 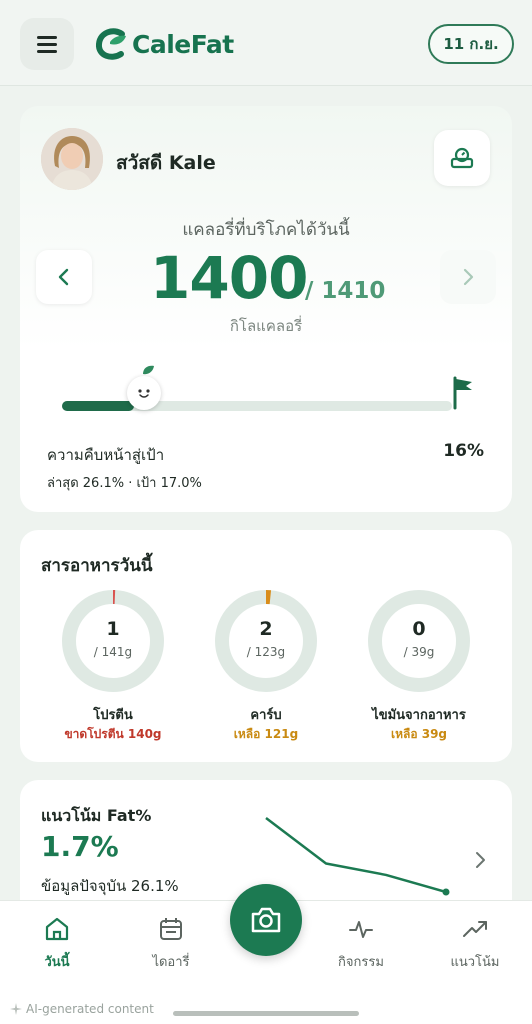 I want to click on avatar, so click(x=72, y=159).